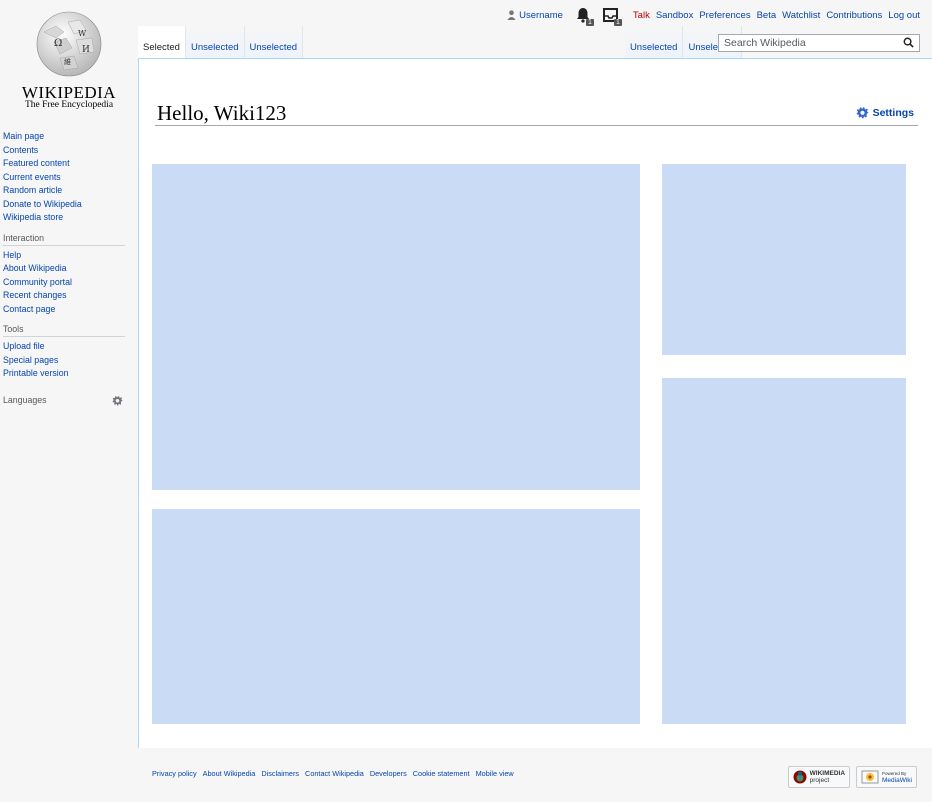 This screenshot has width=932, height=802. What do you see at coordinates (69, 105) in the screenshot?
I see `logo-subtitle: The Free Encyclopedia` at bounding box center [69, 105].